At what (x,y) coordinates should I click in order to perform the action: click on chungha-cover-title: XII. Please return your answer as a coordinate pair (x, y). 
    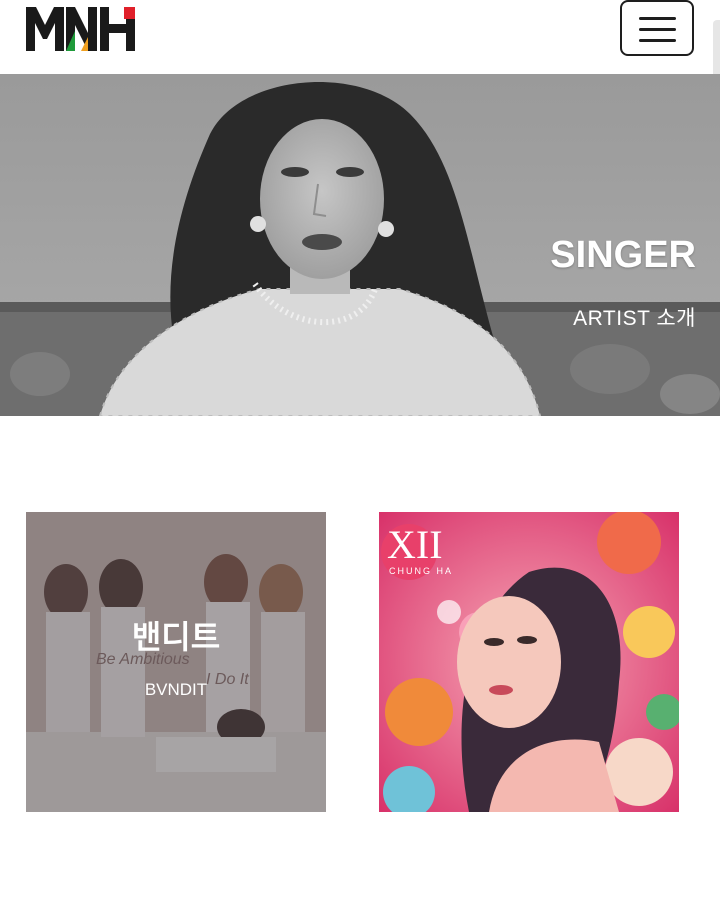
    Looking at the image, I should click on (415, 544).